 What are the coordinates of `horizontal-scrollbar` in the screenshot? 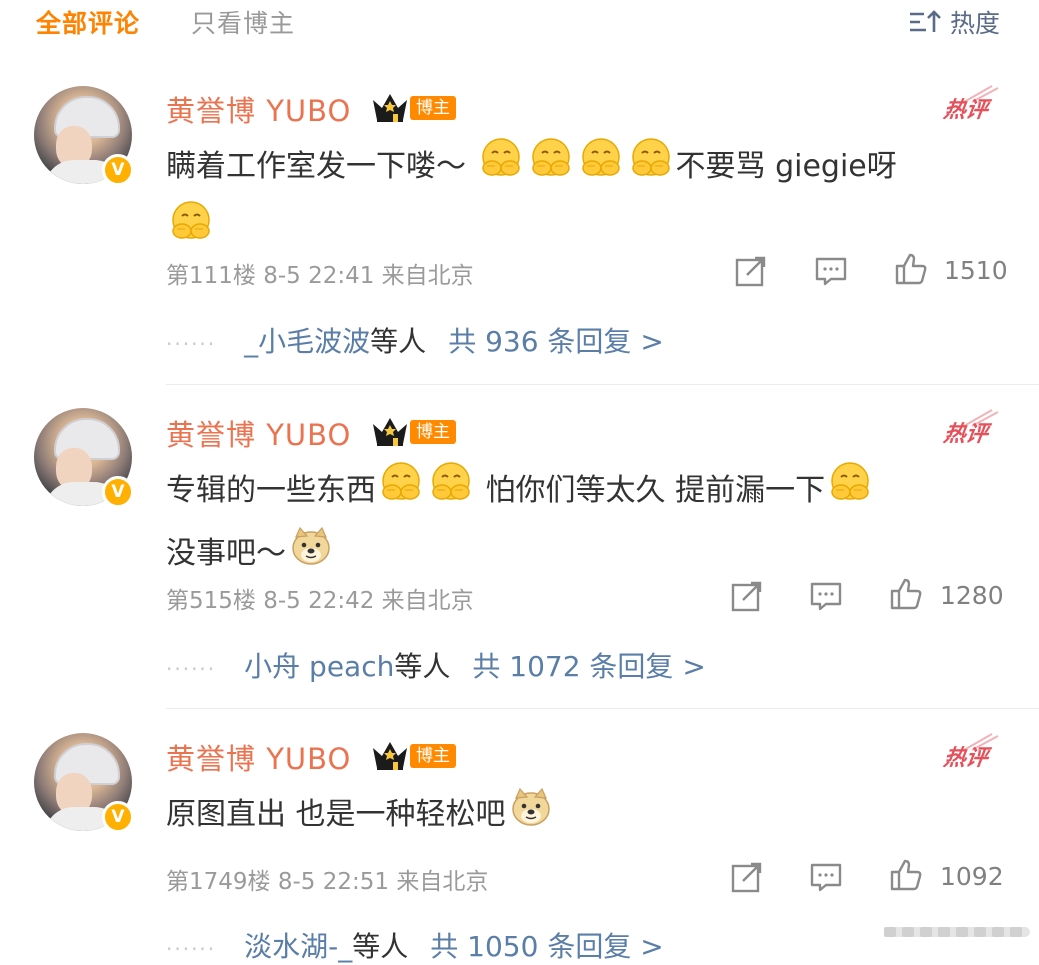 It's located at (957, 932).